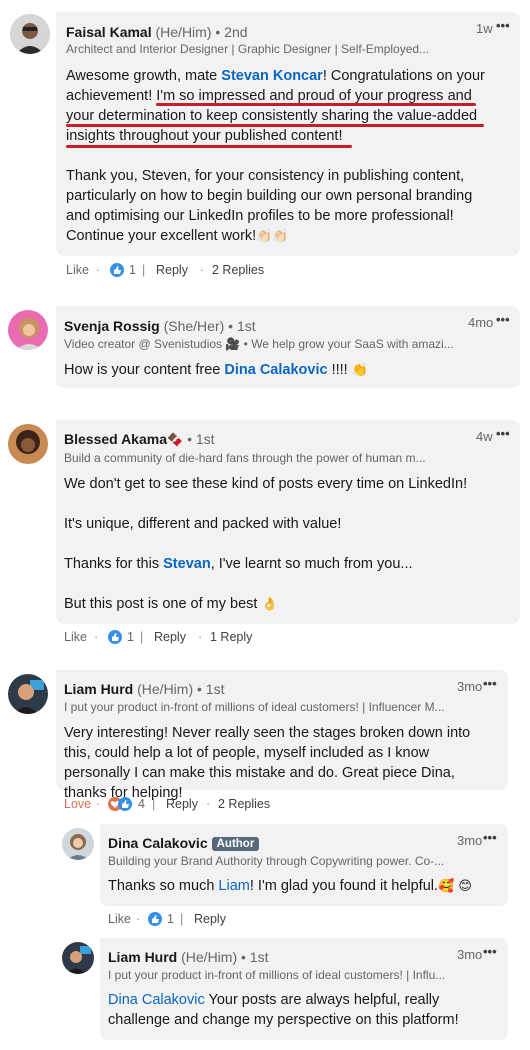 The width and height of the screenshot is (530, 1050). I want to click on comment-text-part: Awesome growth, mate, so click(144, 76).